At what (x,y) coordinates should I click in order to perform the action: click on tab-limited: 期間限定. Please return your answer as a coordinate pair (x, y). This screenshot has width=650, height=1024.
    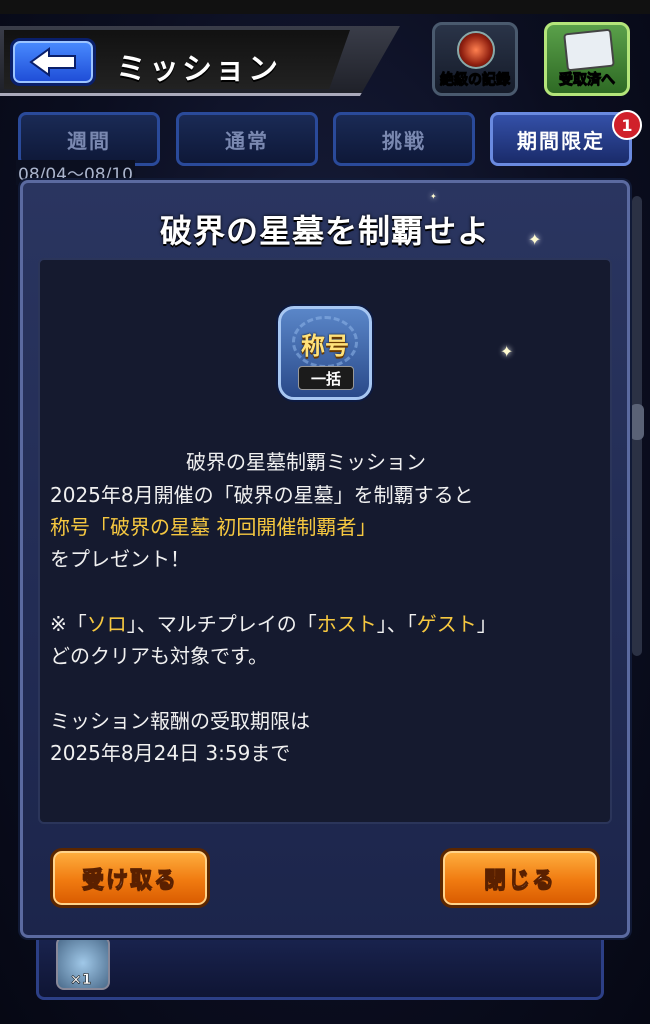
    Looking at the image, I should click on (561, 139).